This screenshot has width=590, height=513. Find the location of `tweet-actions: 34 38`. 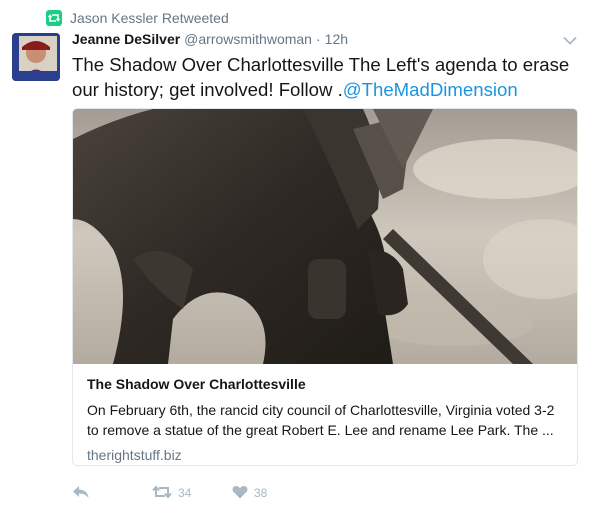

tweet-actions: 34 38 is located at coordinates (169, 493).